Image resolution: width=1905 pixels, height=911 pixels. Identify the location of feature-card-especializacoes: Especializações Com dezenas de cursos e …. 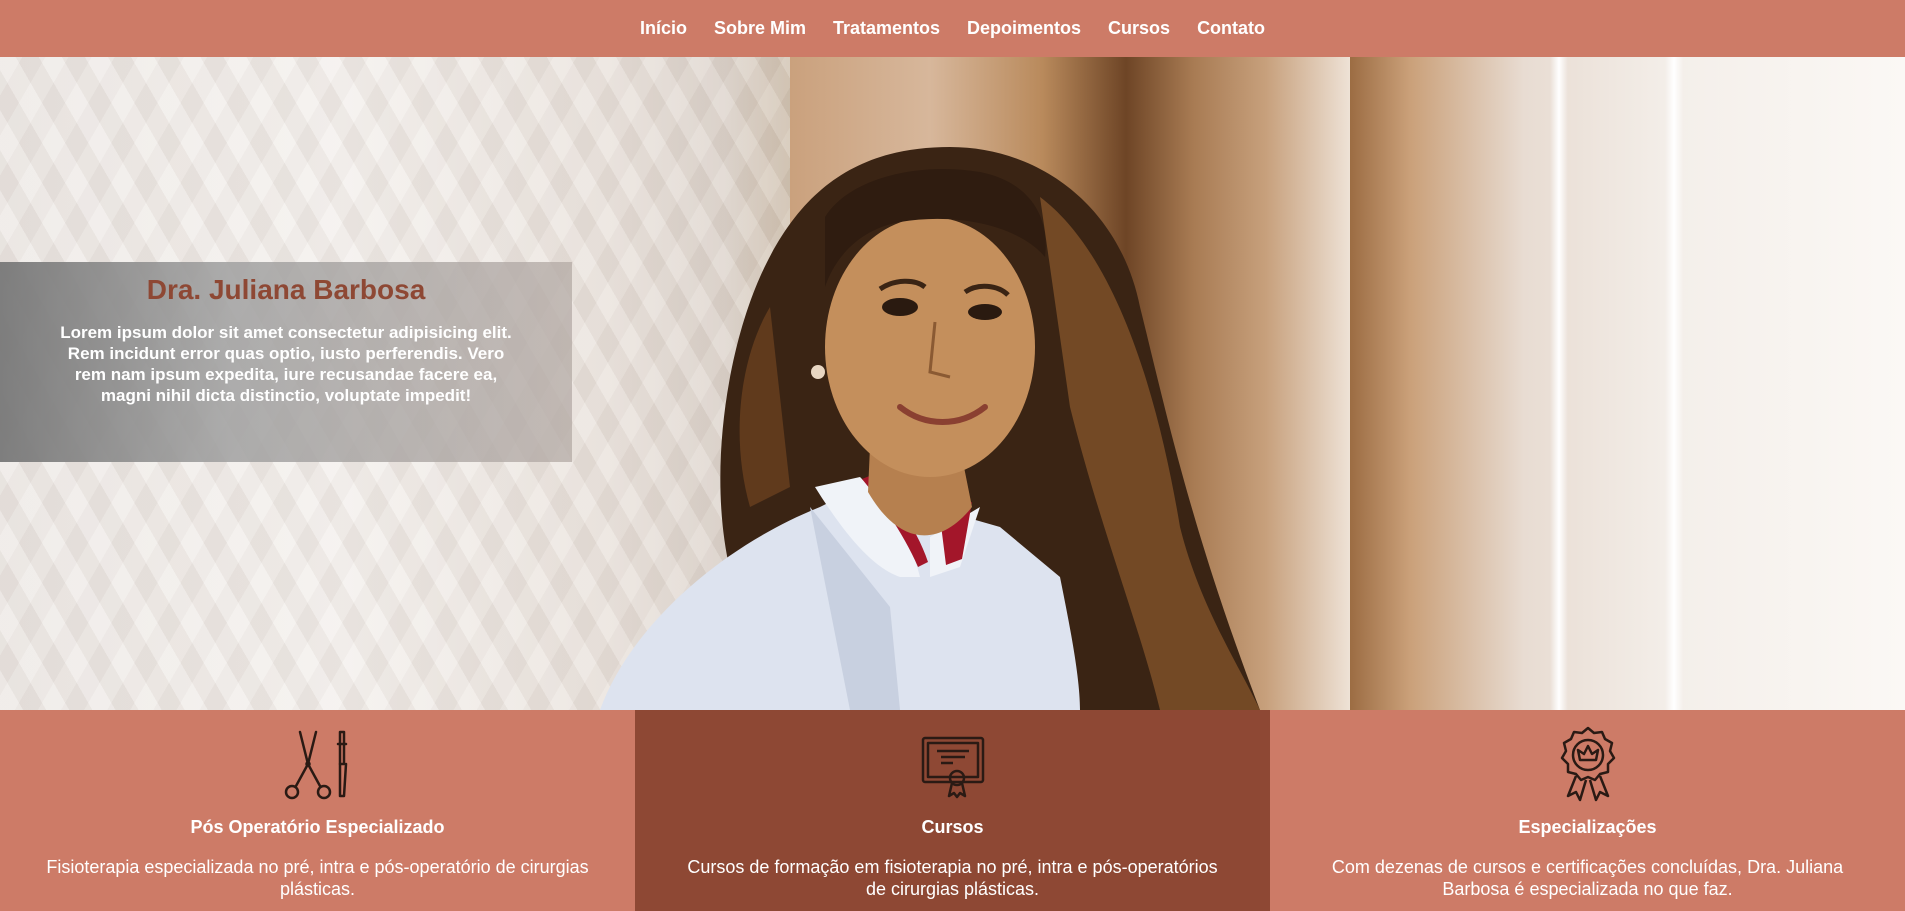
(1587, 810).